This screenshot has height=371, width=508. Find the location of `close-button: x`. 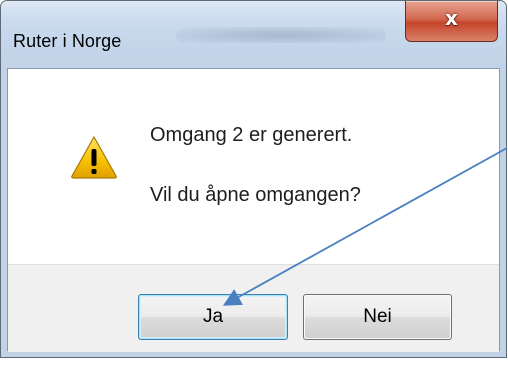

close-button: x is located at coordinates (451, 21).